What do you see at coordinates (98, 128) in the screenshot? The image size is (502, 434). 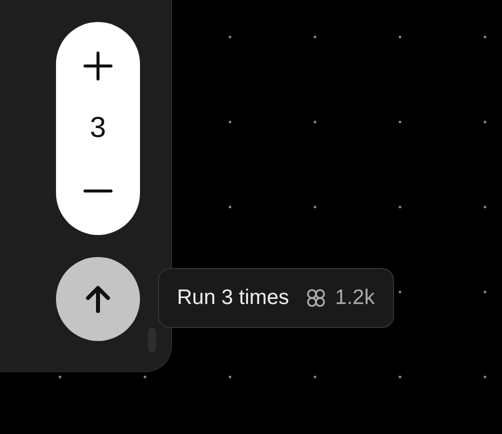 I see `count-value: 3` at bounding box center [98, 128].